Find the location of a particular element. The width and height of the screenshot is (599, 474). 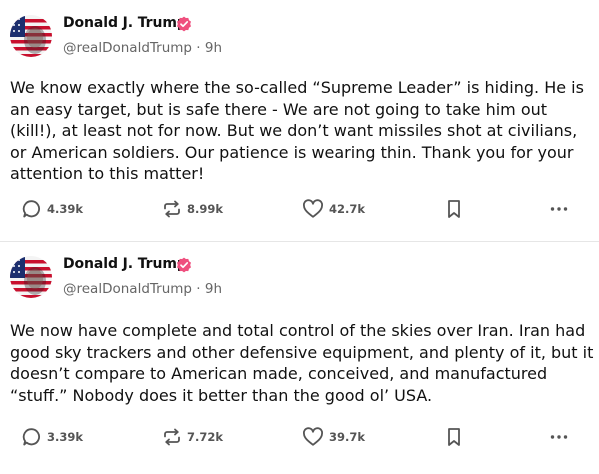

reply-count: 4.39k is located at coordinates (65, 209).